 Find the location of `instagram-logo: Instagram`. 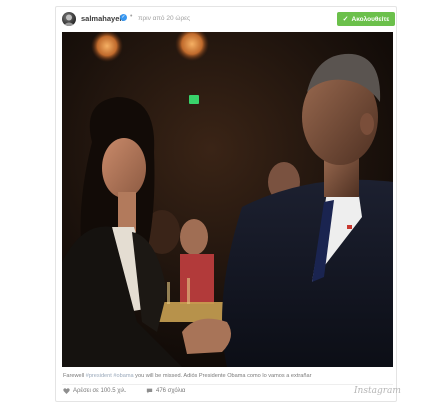

instagram-logo: Instagram is located at coordinates (377, 391).